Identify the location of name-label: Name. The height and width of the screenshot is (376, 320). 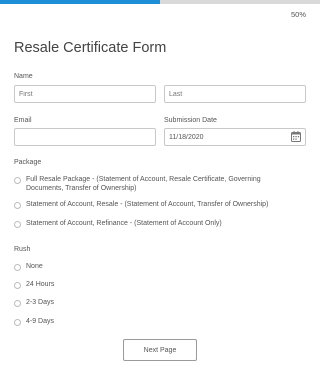
(23, 76).